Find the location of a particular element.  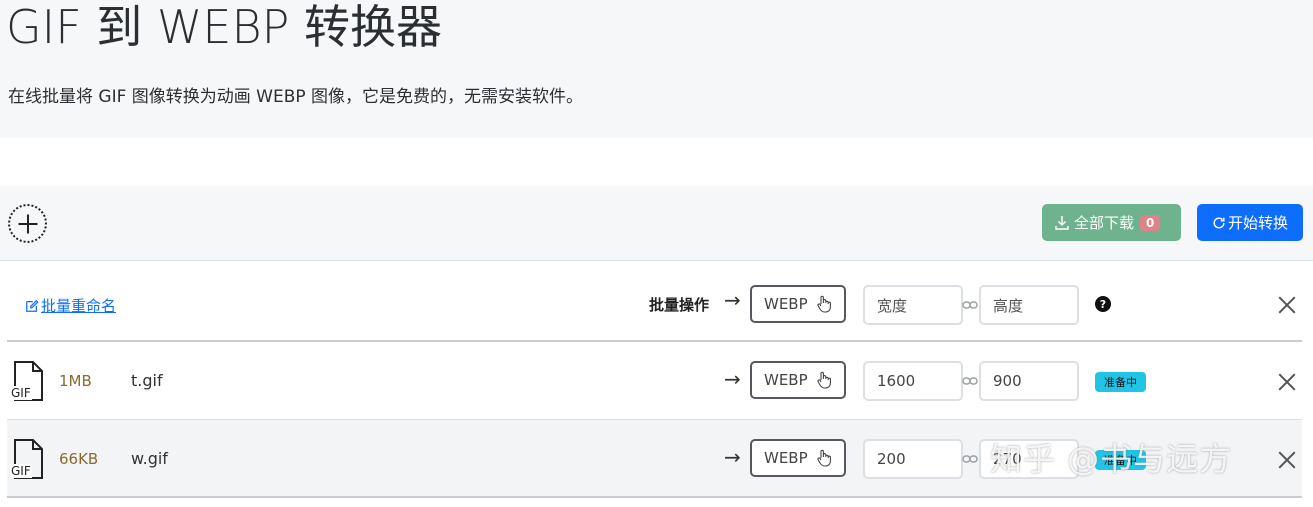

batch-rename-link: 批量重命名 is located at coordinates (70, 305).